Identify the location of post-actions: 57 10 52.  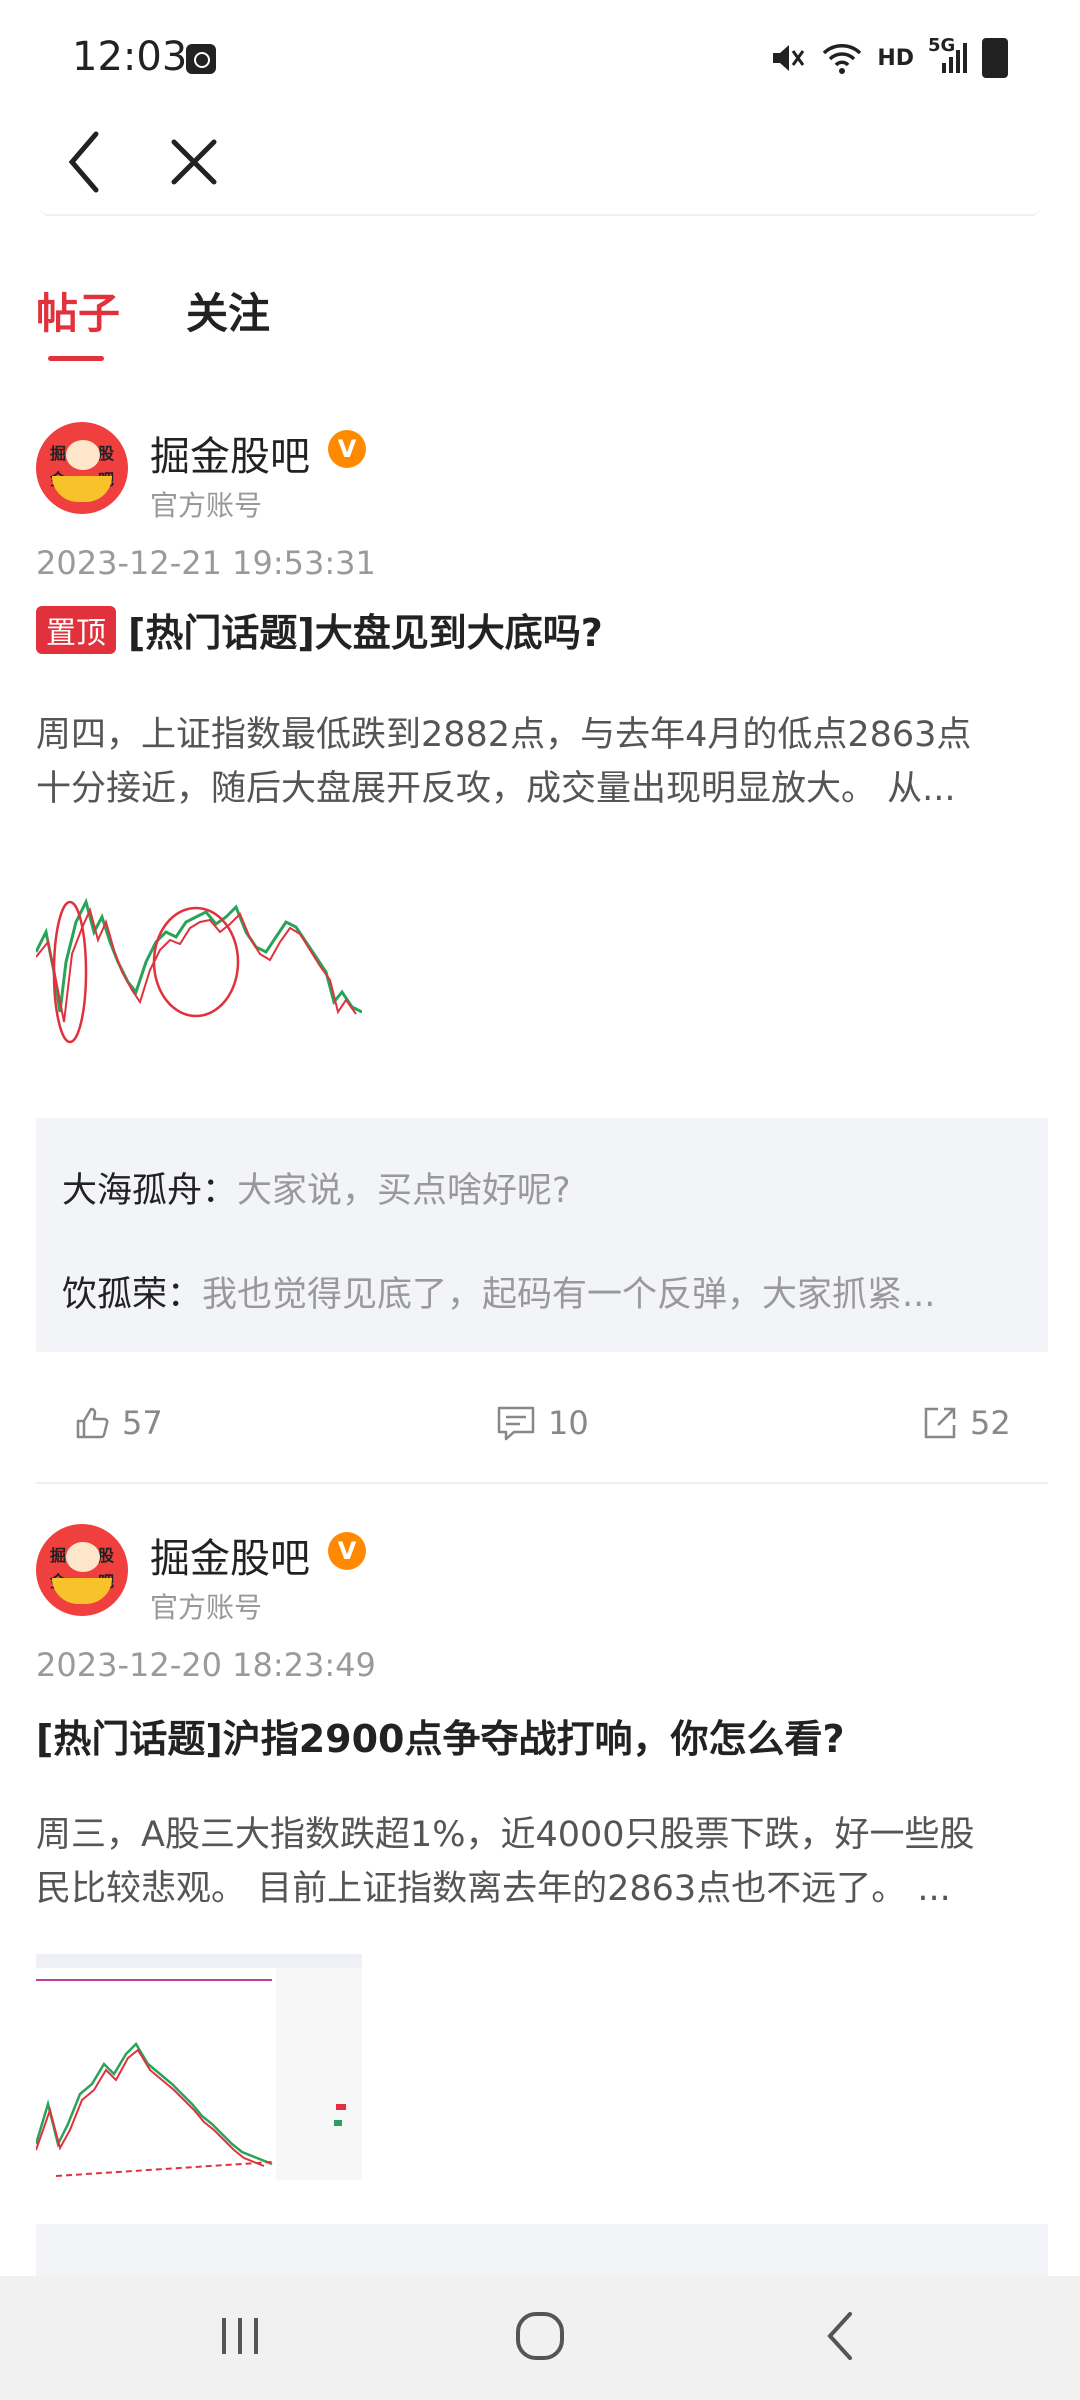
(542, 1434).